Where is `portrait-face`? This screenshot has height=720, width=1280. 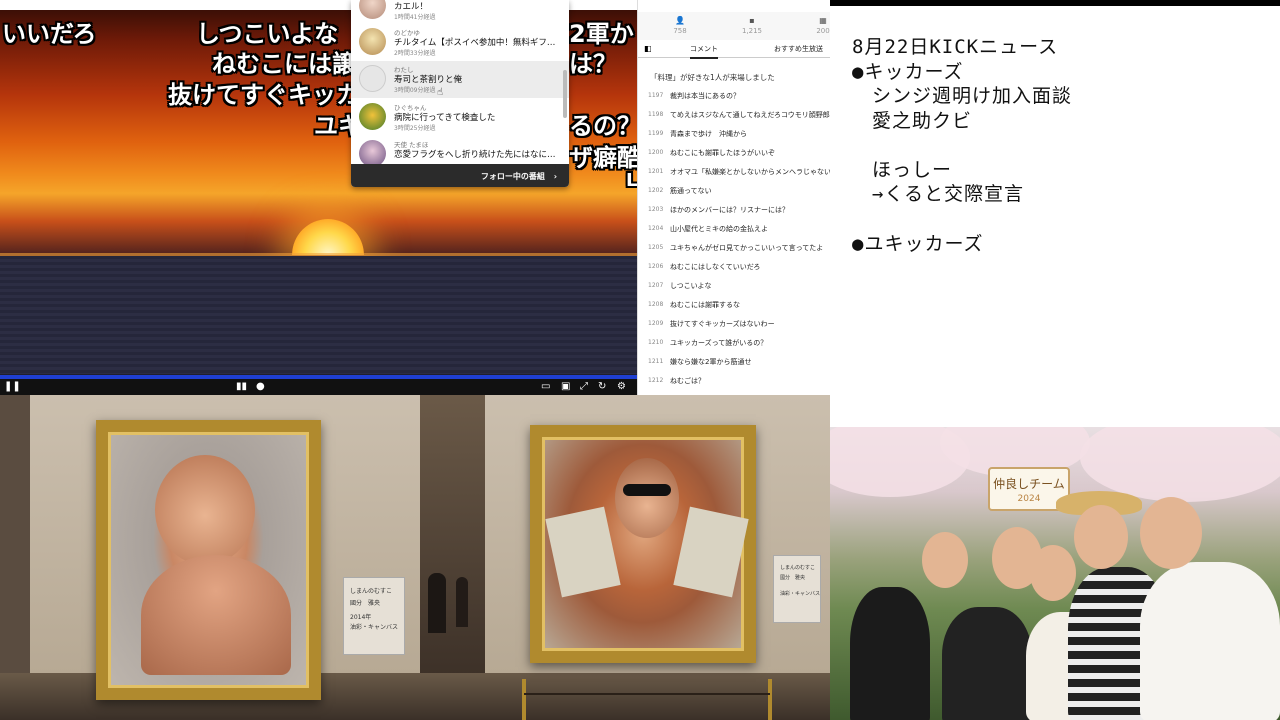 portrait-face is located at coordinates (205, 510).